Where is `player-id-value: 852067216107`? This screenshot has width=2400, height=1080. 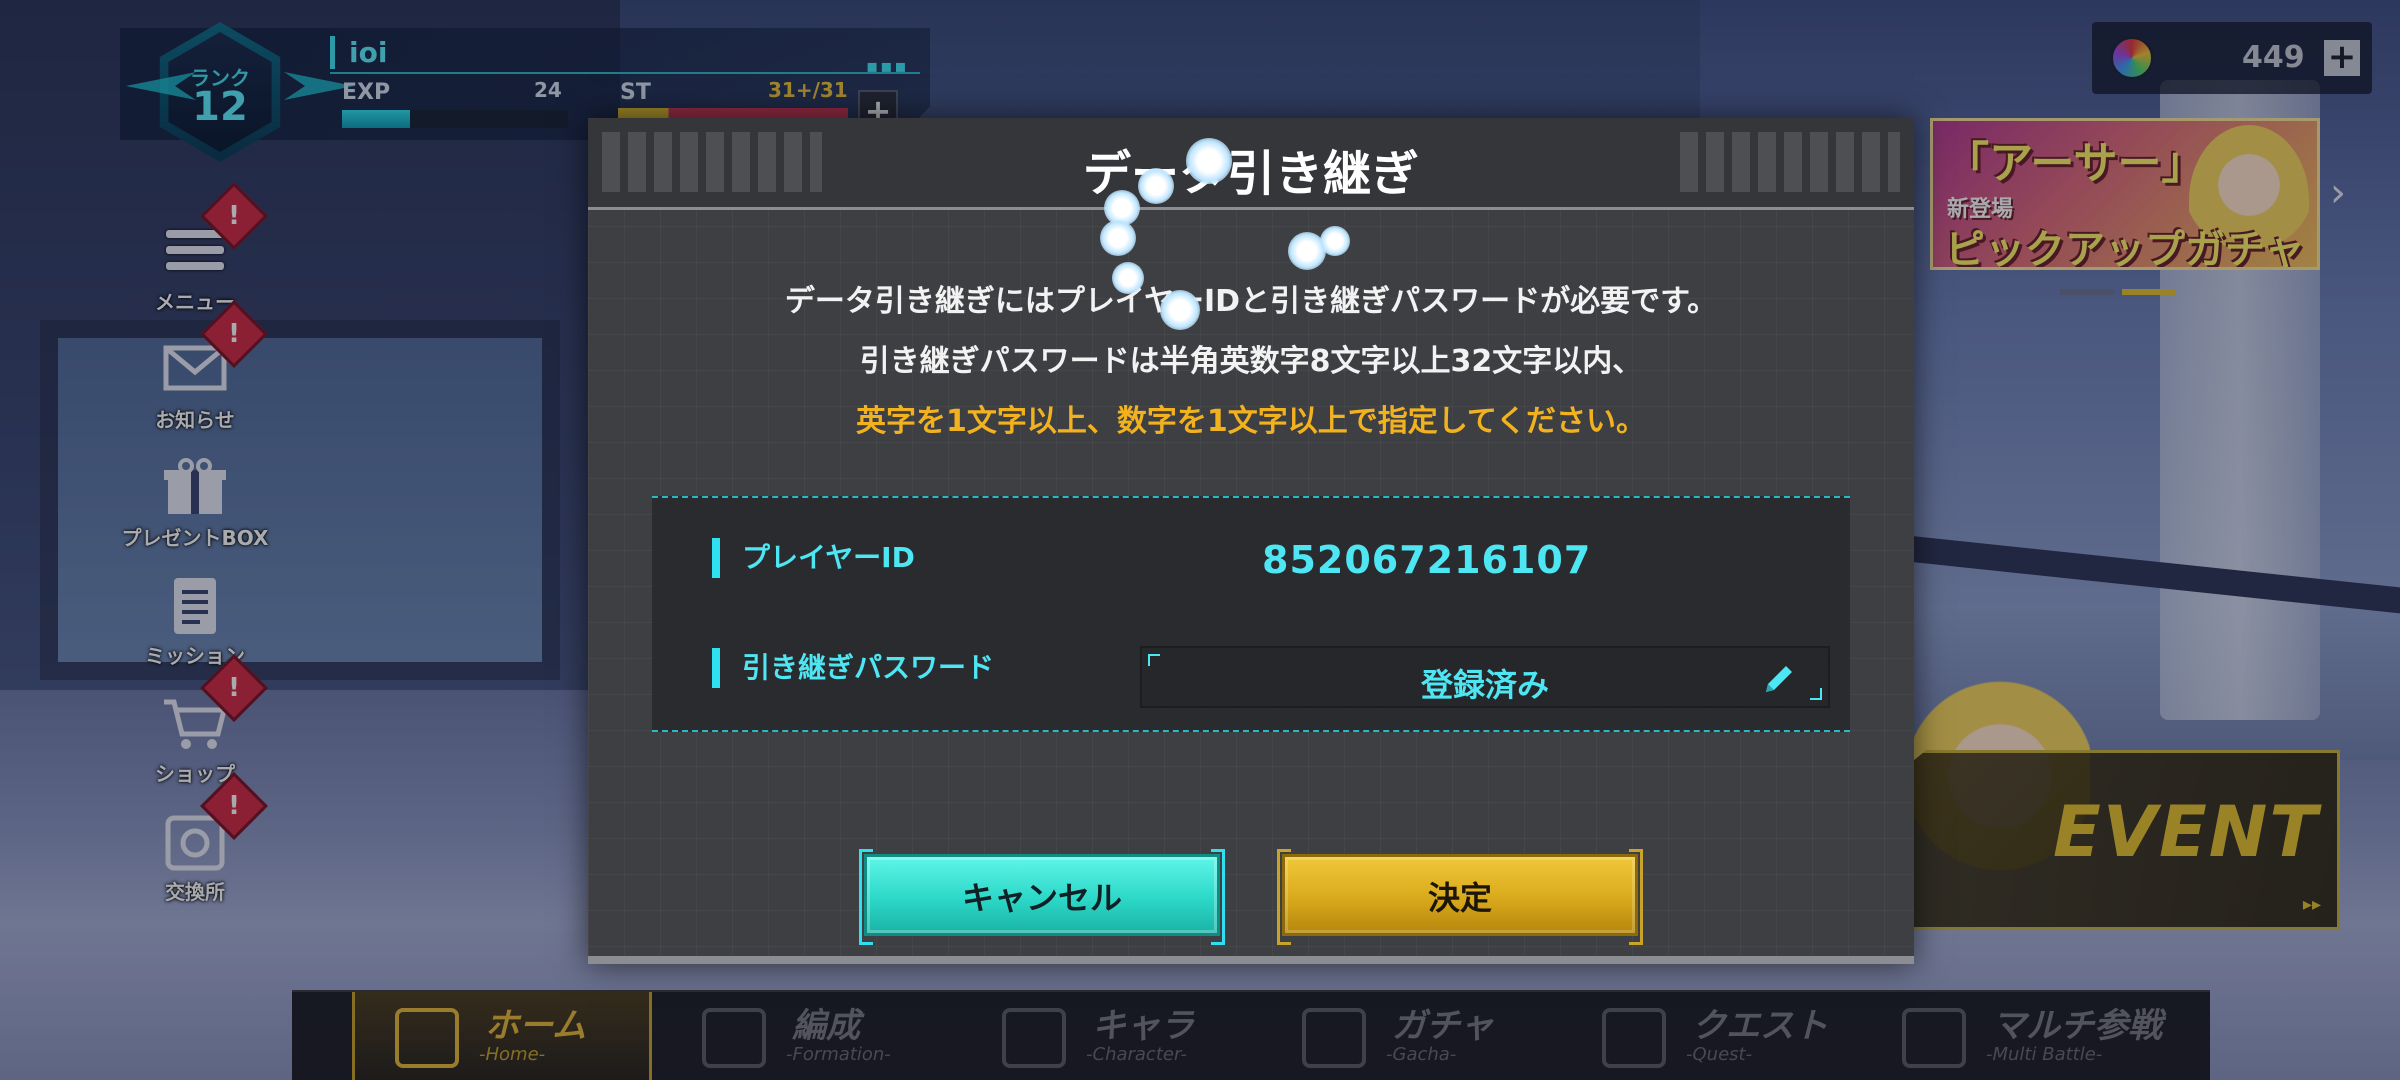
player-id-value: 852067216107 is located at coordinates (1427, 560).